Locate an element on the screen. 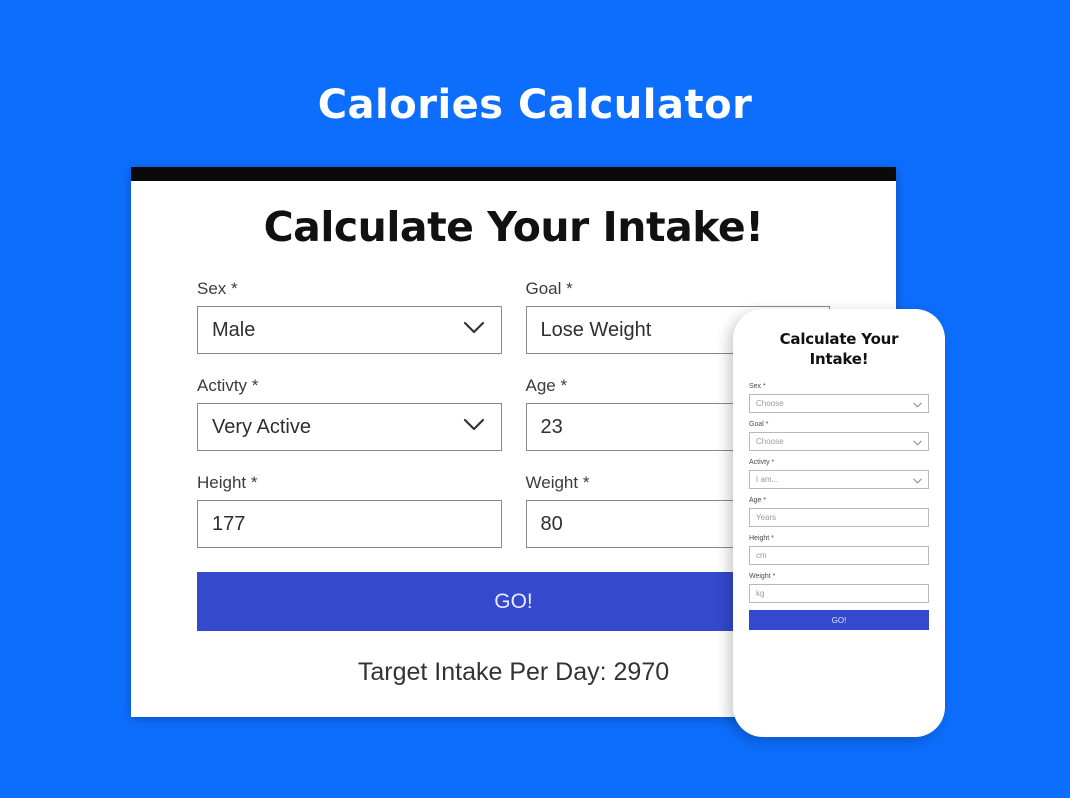 The height and width of the screenshot is (798, 1070). field-label-goal: Goal * is located at coordinates (549, 288).